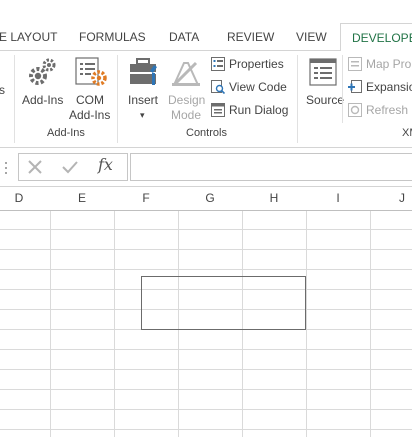  I want to click on expansion-packs-icon, so click(355, 89).